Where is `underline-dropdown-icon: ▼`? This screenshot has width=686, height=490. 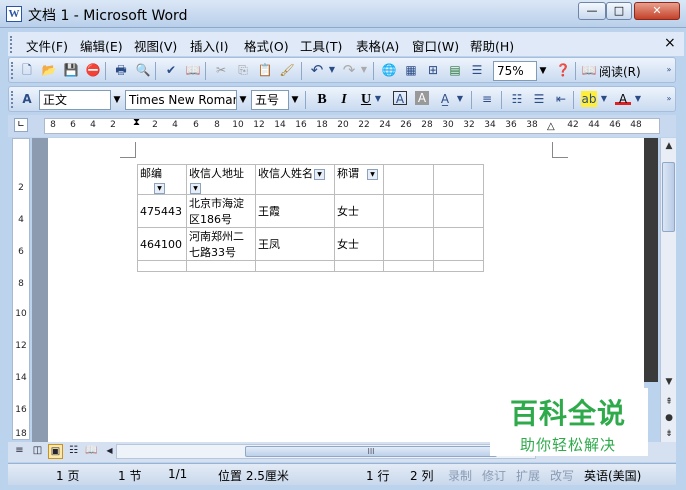 underline-dropdown-icon: ▼ is located at coordinates (378, 99).